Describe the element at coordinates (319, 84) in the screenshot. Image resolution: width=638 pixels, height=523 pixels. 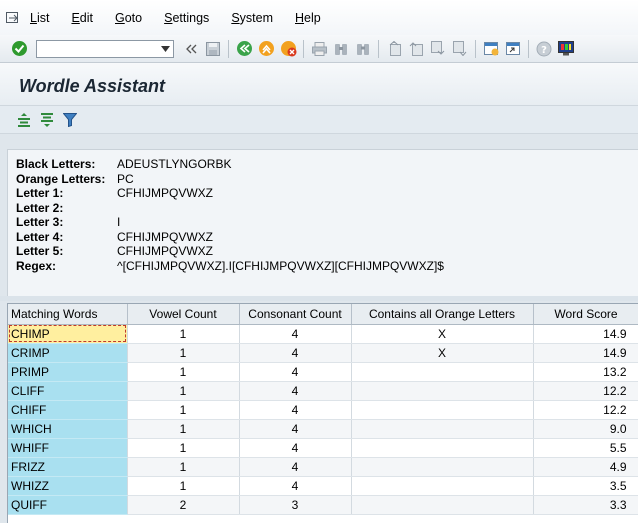
I see `title-bar: Wordle Assistant` at that location.